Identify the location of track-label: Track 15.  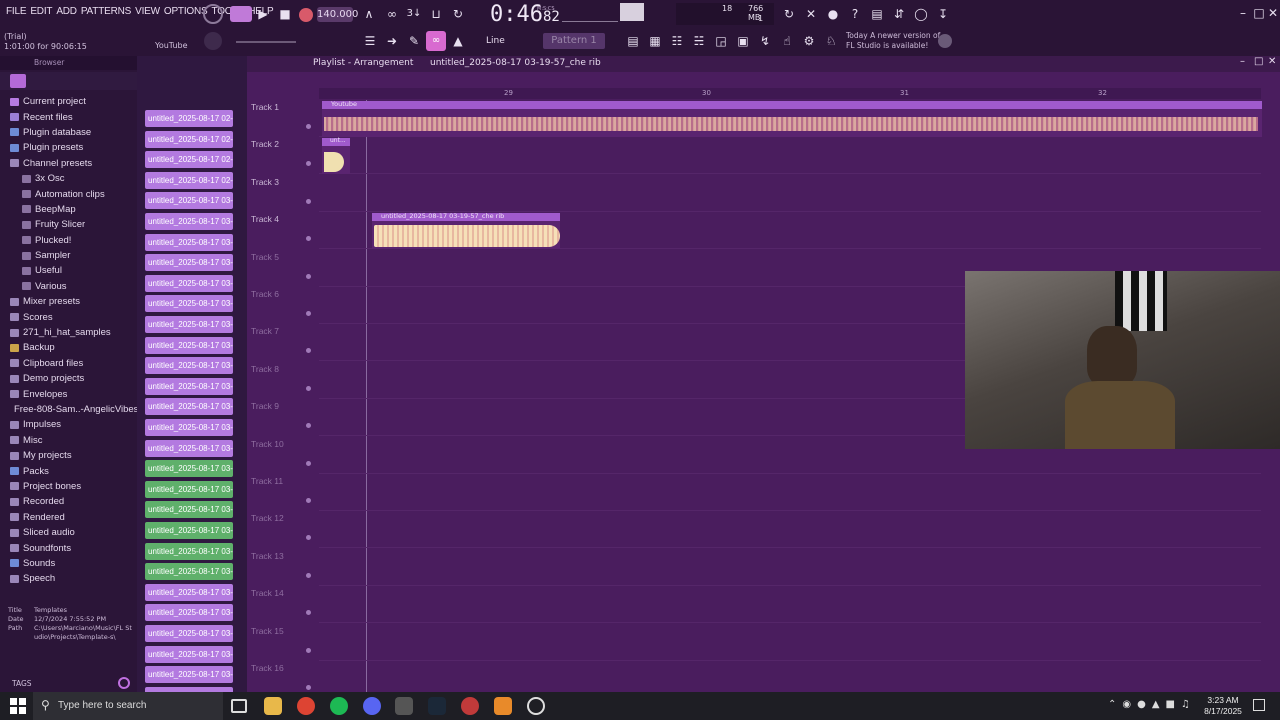
(267, 631).